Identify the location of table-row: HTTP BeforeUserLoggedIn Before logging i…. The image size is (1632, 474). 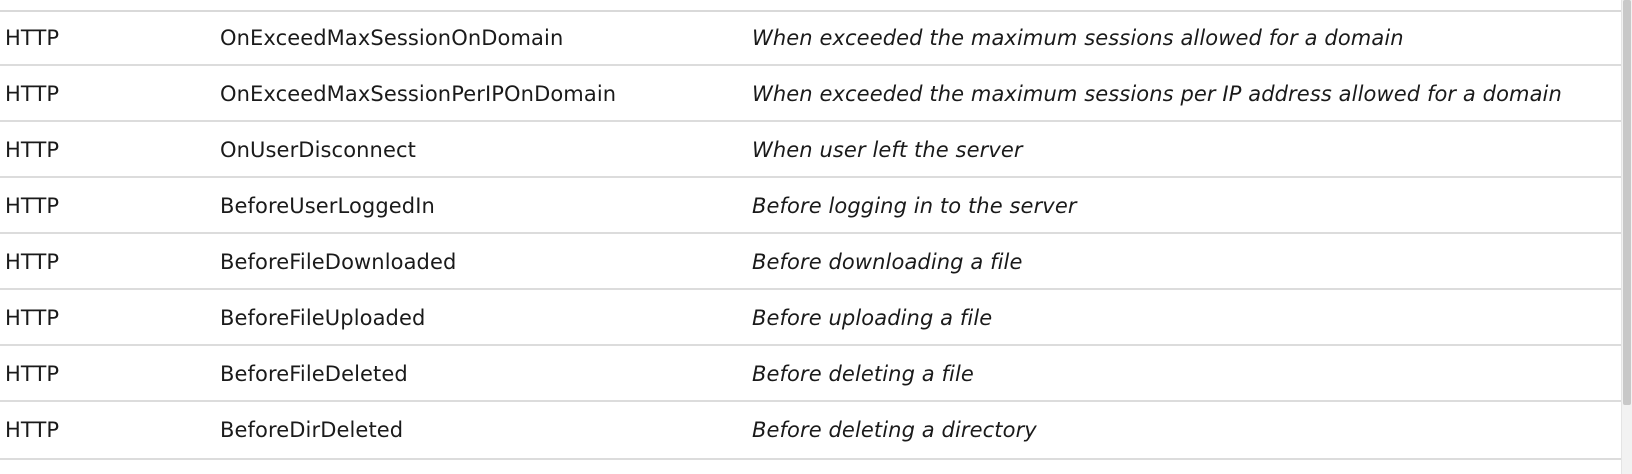
(811, 206).